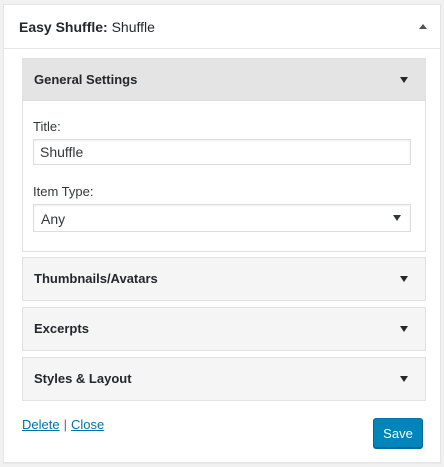 The height and width of the screenshot is (467, 444). Describe the element at coordinates (86, 79) in the screenshot. I see `section-label: General Settings` at that location.